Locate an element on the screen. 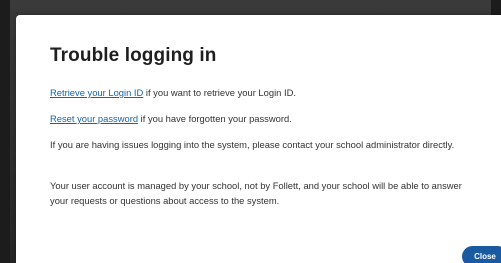  retrieve-login-id-text: if you want to retrieve your Login ID. is located at coordinates (219, 92).